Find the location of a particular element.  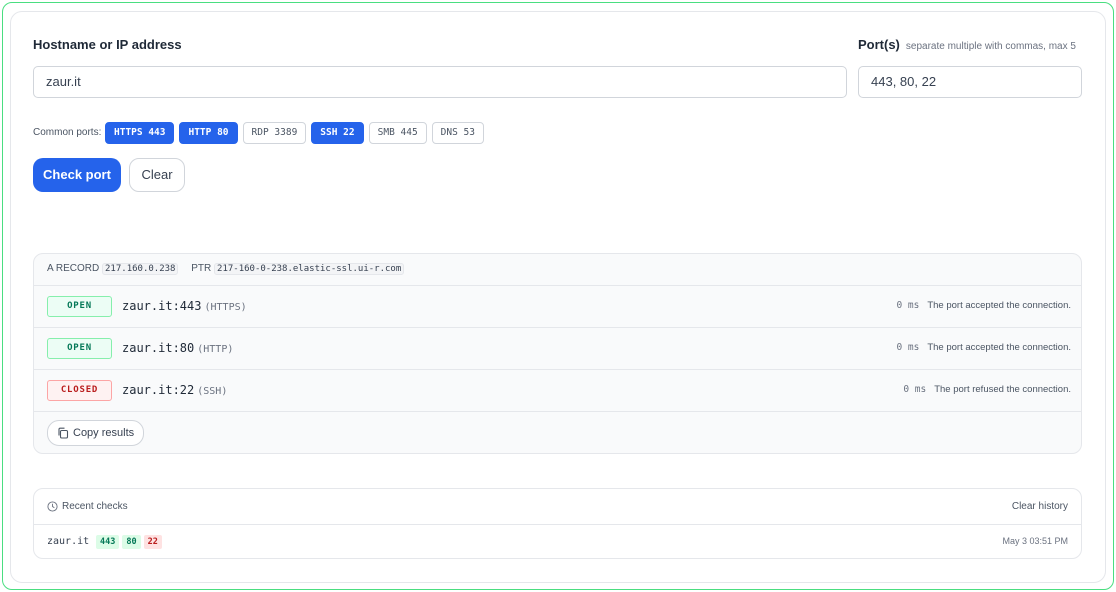

recent-item-ports: 443 80 22 is located at coordinates (129, 542).